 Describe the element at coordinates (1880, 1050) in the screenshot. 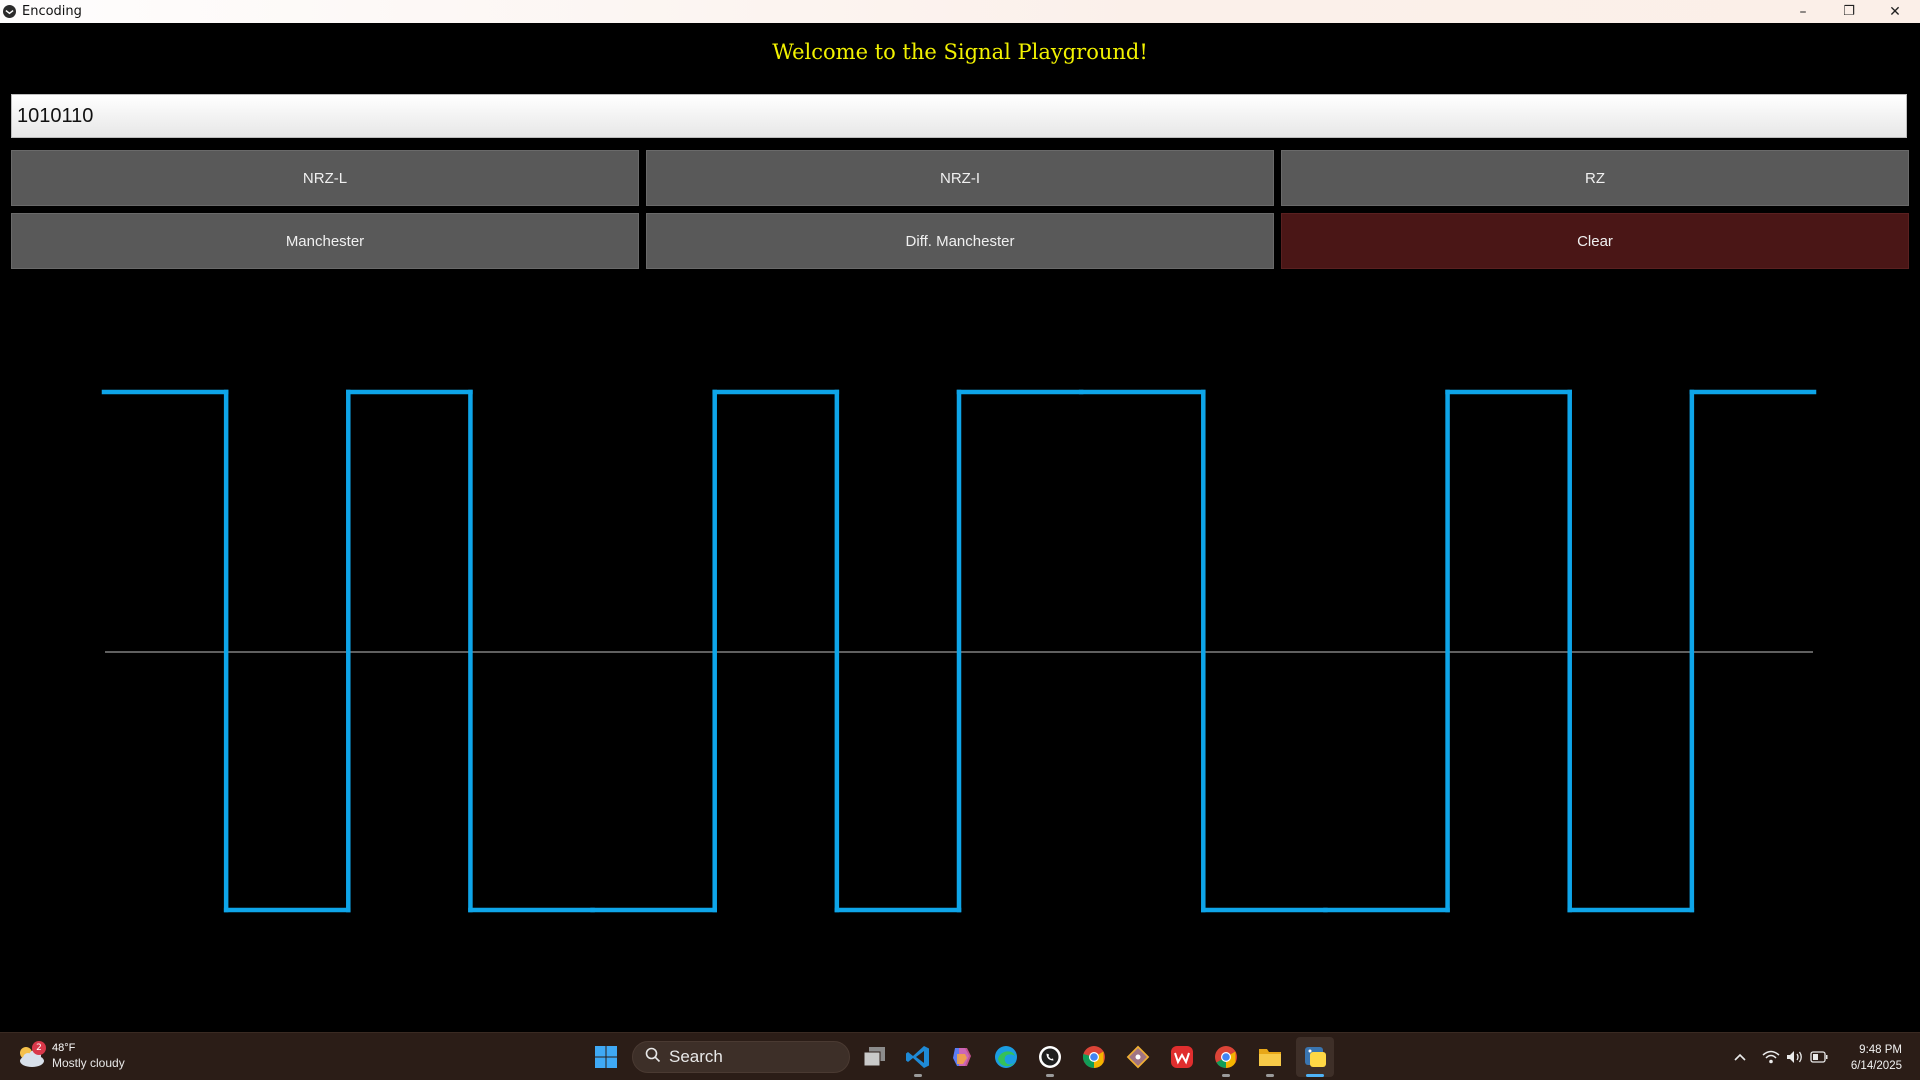

I see `clock-time: 9:48 PM` at that location.